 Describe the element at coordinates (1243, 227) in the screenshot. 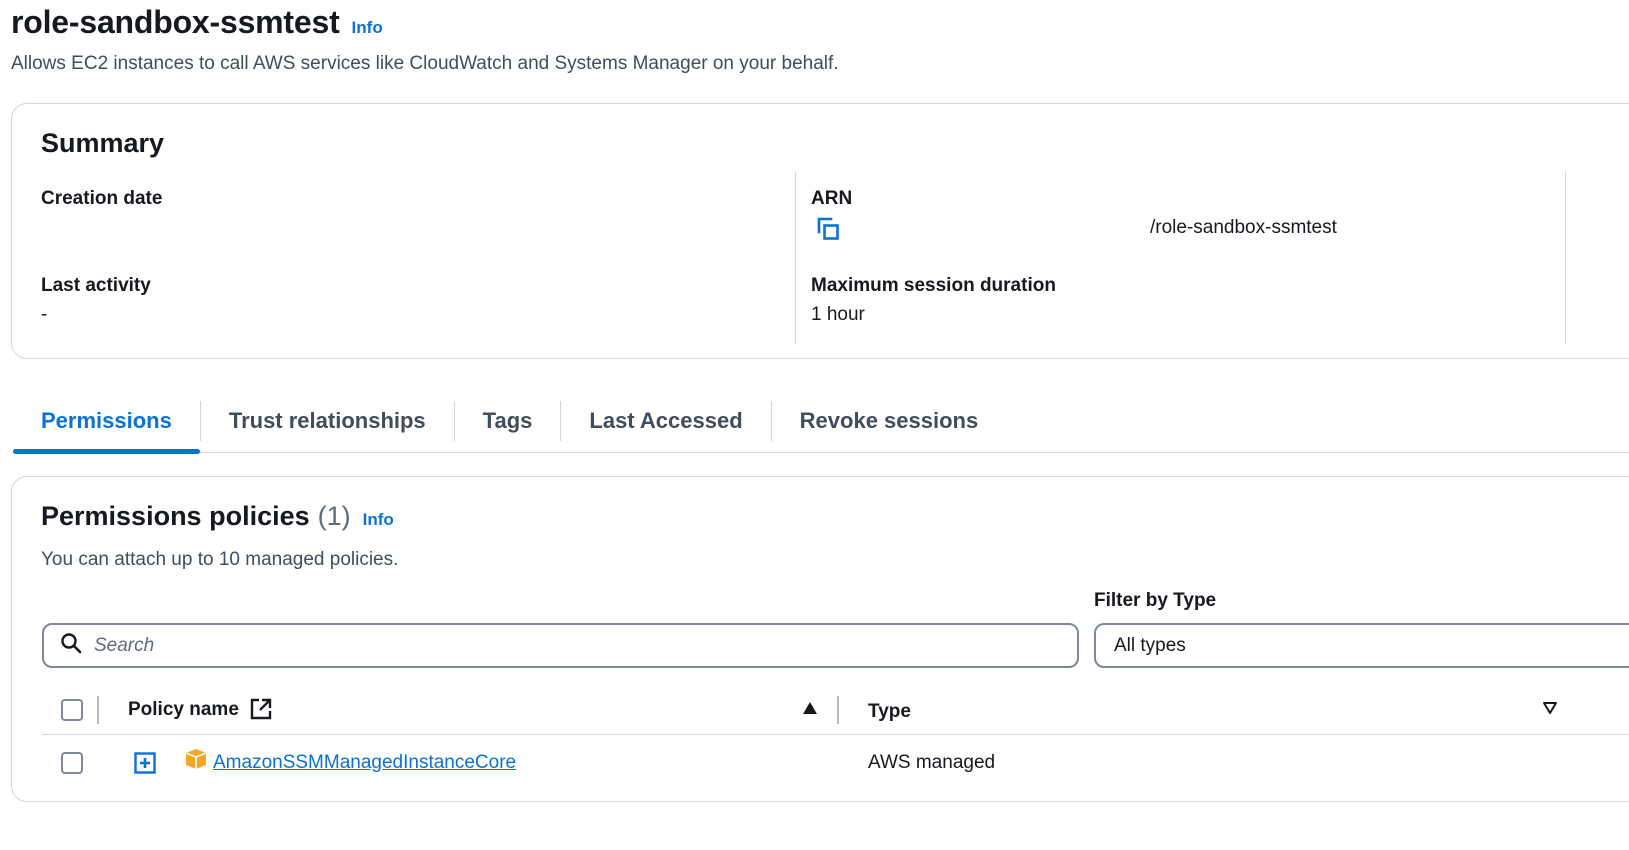

I see `arn-value: /role-sandbox-ssmtest` at that location.